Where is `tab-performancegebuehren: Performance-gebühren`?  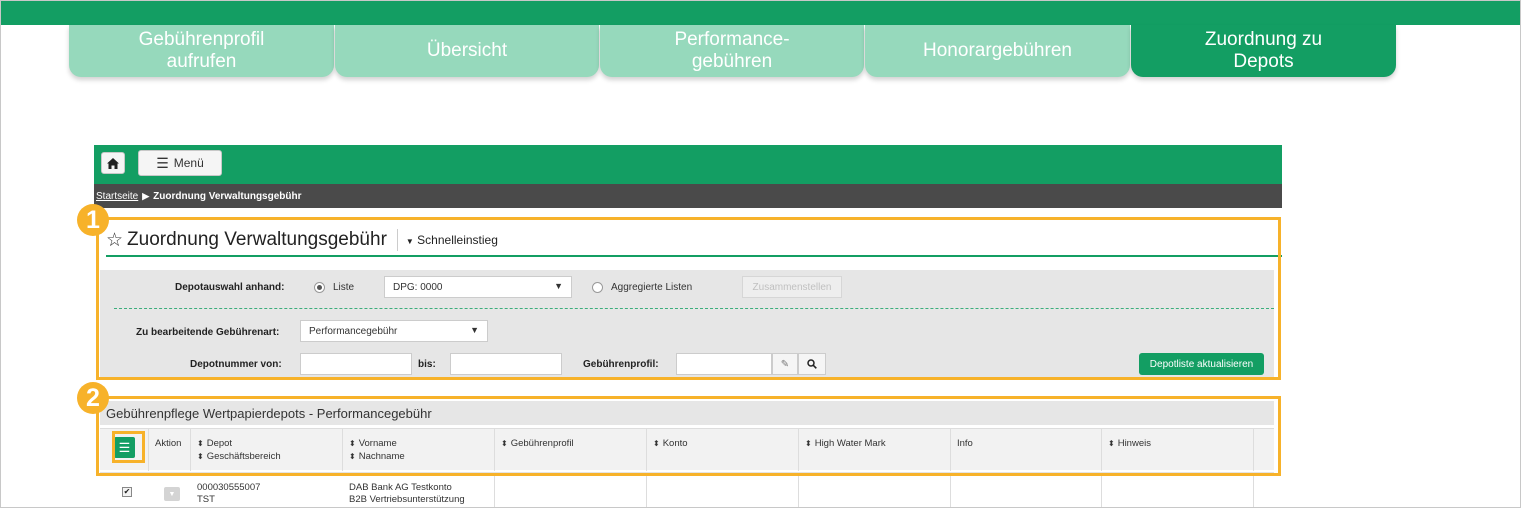 tab-performancegebuehren: Performance-gebühren is located at coordinates (732, 51).